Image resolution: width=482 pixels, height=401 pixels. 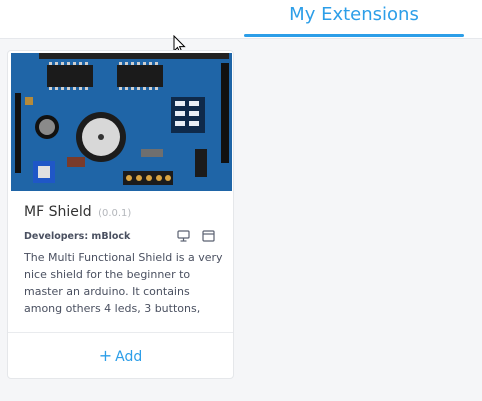 I want to click on top-bar: My Extensions, so click(x=241, y=19).